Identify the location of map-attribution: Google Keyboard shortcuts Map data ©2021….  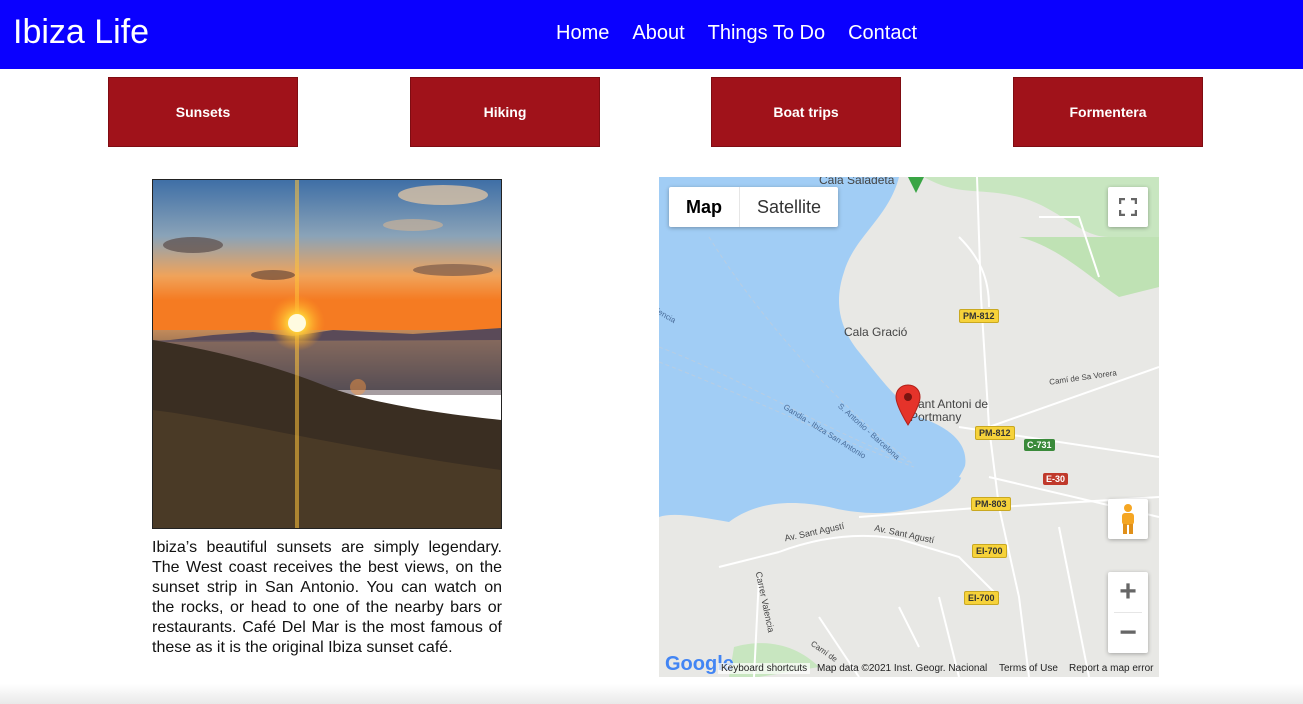
(909, 665).